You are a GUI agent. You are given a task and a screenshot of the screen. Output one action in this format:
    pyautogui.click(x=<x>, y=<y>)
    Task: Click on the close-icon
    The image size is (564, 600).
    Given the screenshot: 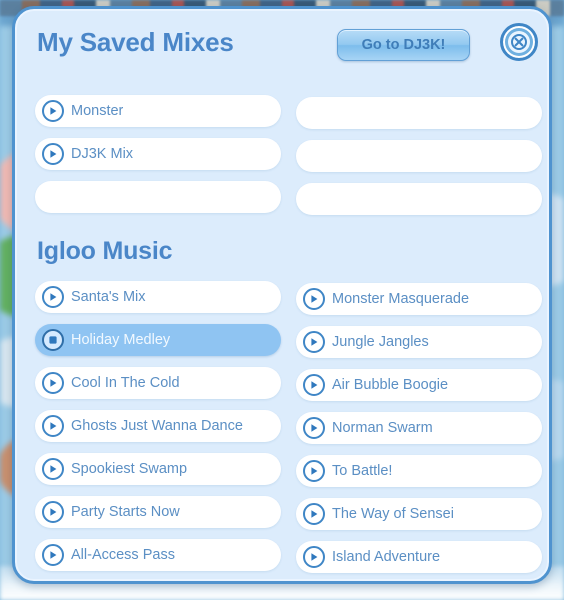 What is the action you would take?
    pyautogui.click(x=519, y=42)
    